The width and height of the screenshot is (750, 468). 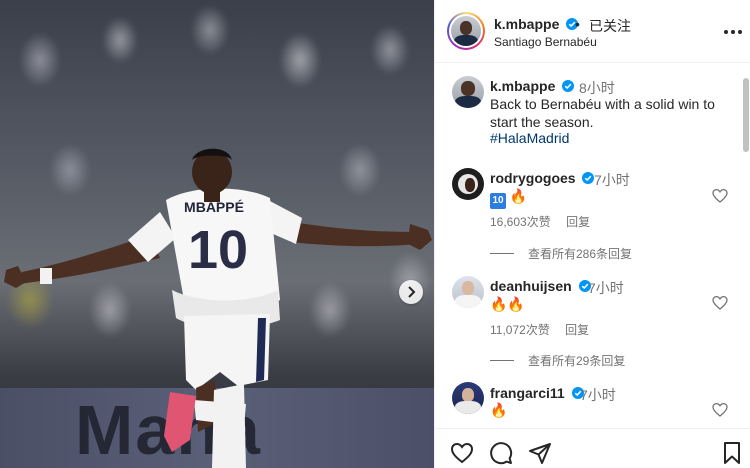 What do you see at coordinates (468, 92) in the screenshot?
I see `caption-avatar` at bounding box center [468, 92].